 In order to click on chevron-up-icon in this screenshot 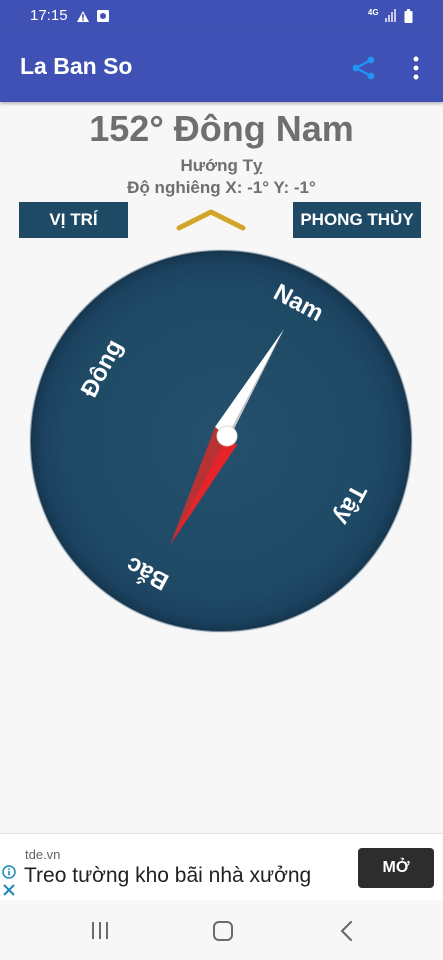, I will do `click(211, 220)`.